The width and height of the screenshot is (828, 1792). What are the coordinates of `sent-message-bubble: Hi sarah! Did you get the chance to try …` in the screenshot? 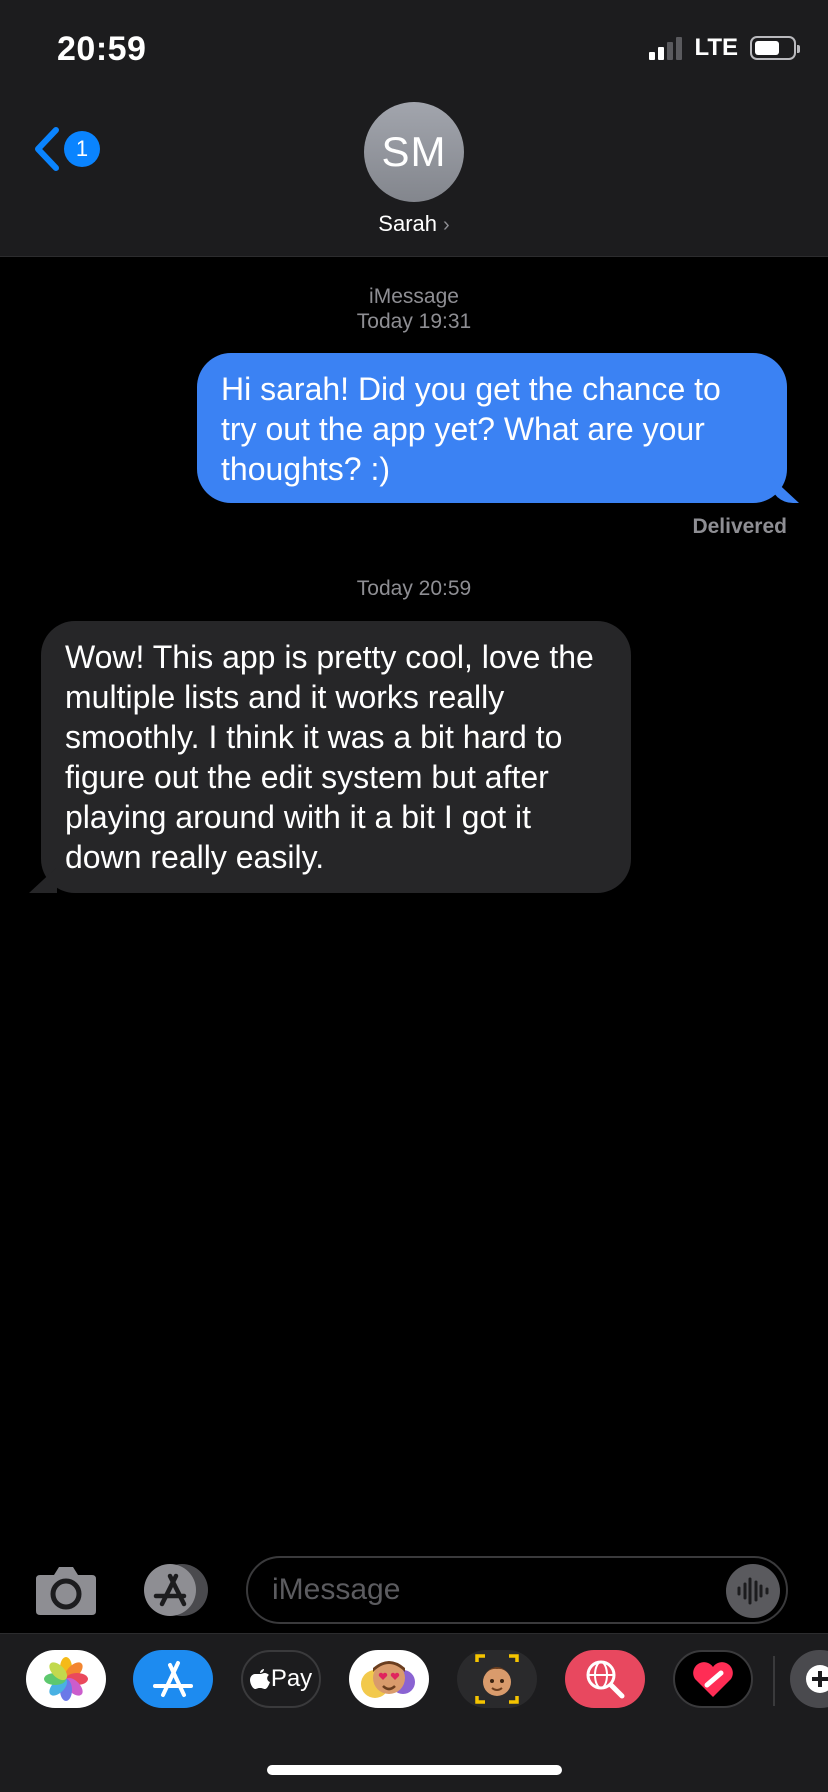 It's located at (492, 428).